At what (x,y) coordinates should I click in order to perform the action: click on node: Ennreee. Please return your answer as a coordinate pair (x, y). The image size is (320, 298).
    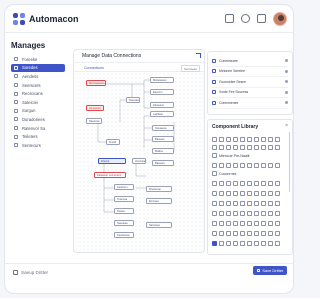
    Looking at the image, I should click on (159, 201).